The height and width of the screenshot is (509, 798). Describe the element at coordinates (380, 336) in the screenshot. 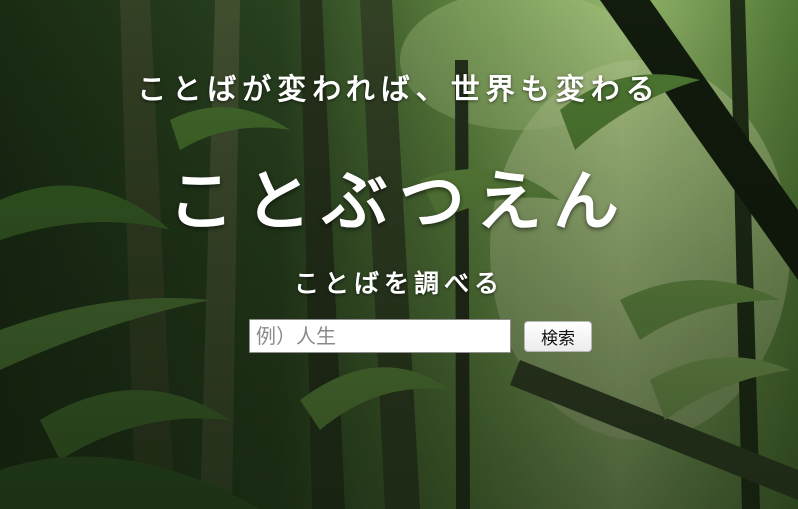

I see `search-input` at that location.